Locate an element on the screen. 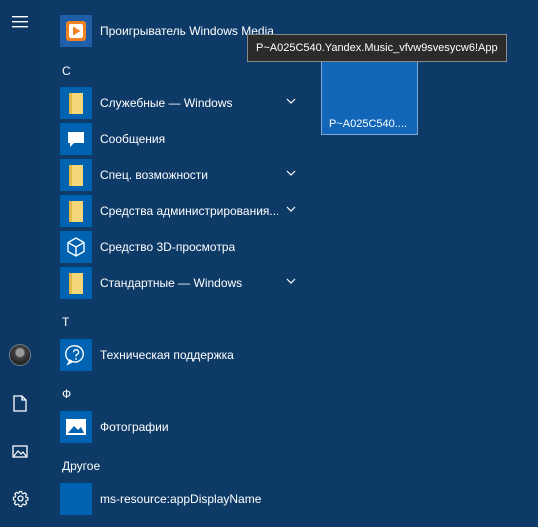 The width and height of the screenshot is (538, 527). section-header-c: С is located at coordinates (66, 71).